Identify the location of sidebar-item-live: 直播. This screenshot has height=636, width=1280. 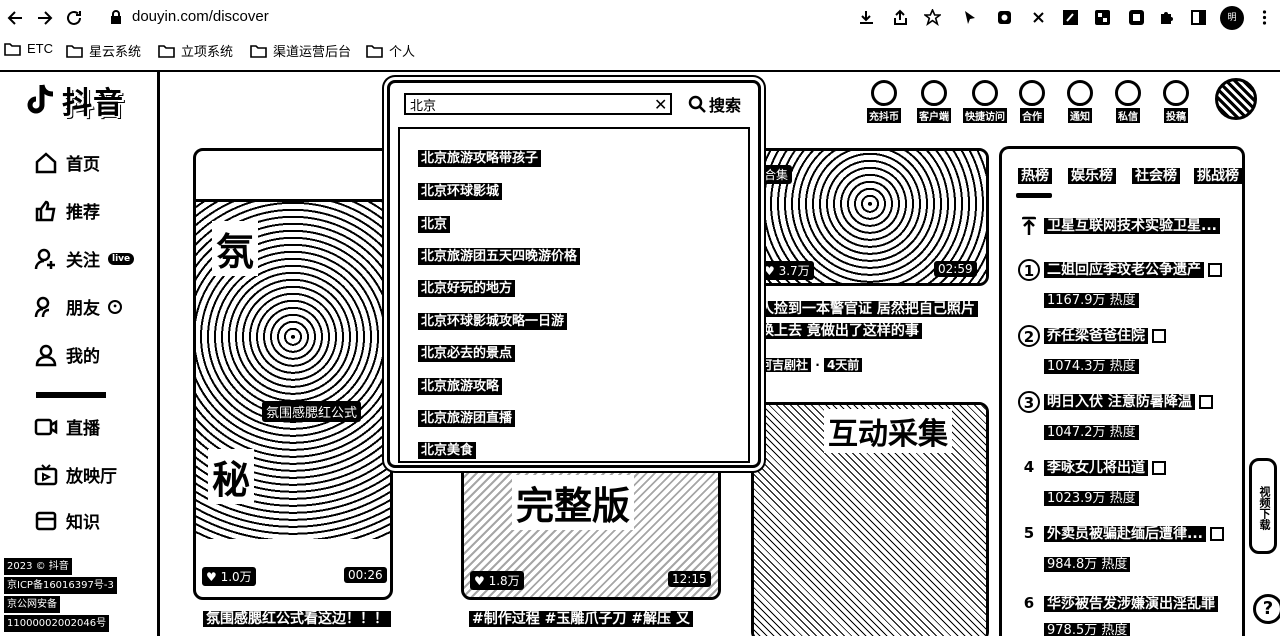
(67, 426).